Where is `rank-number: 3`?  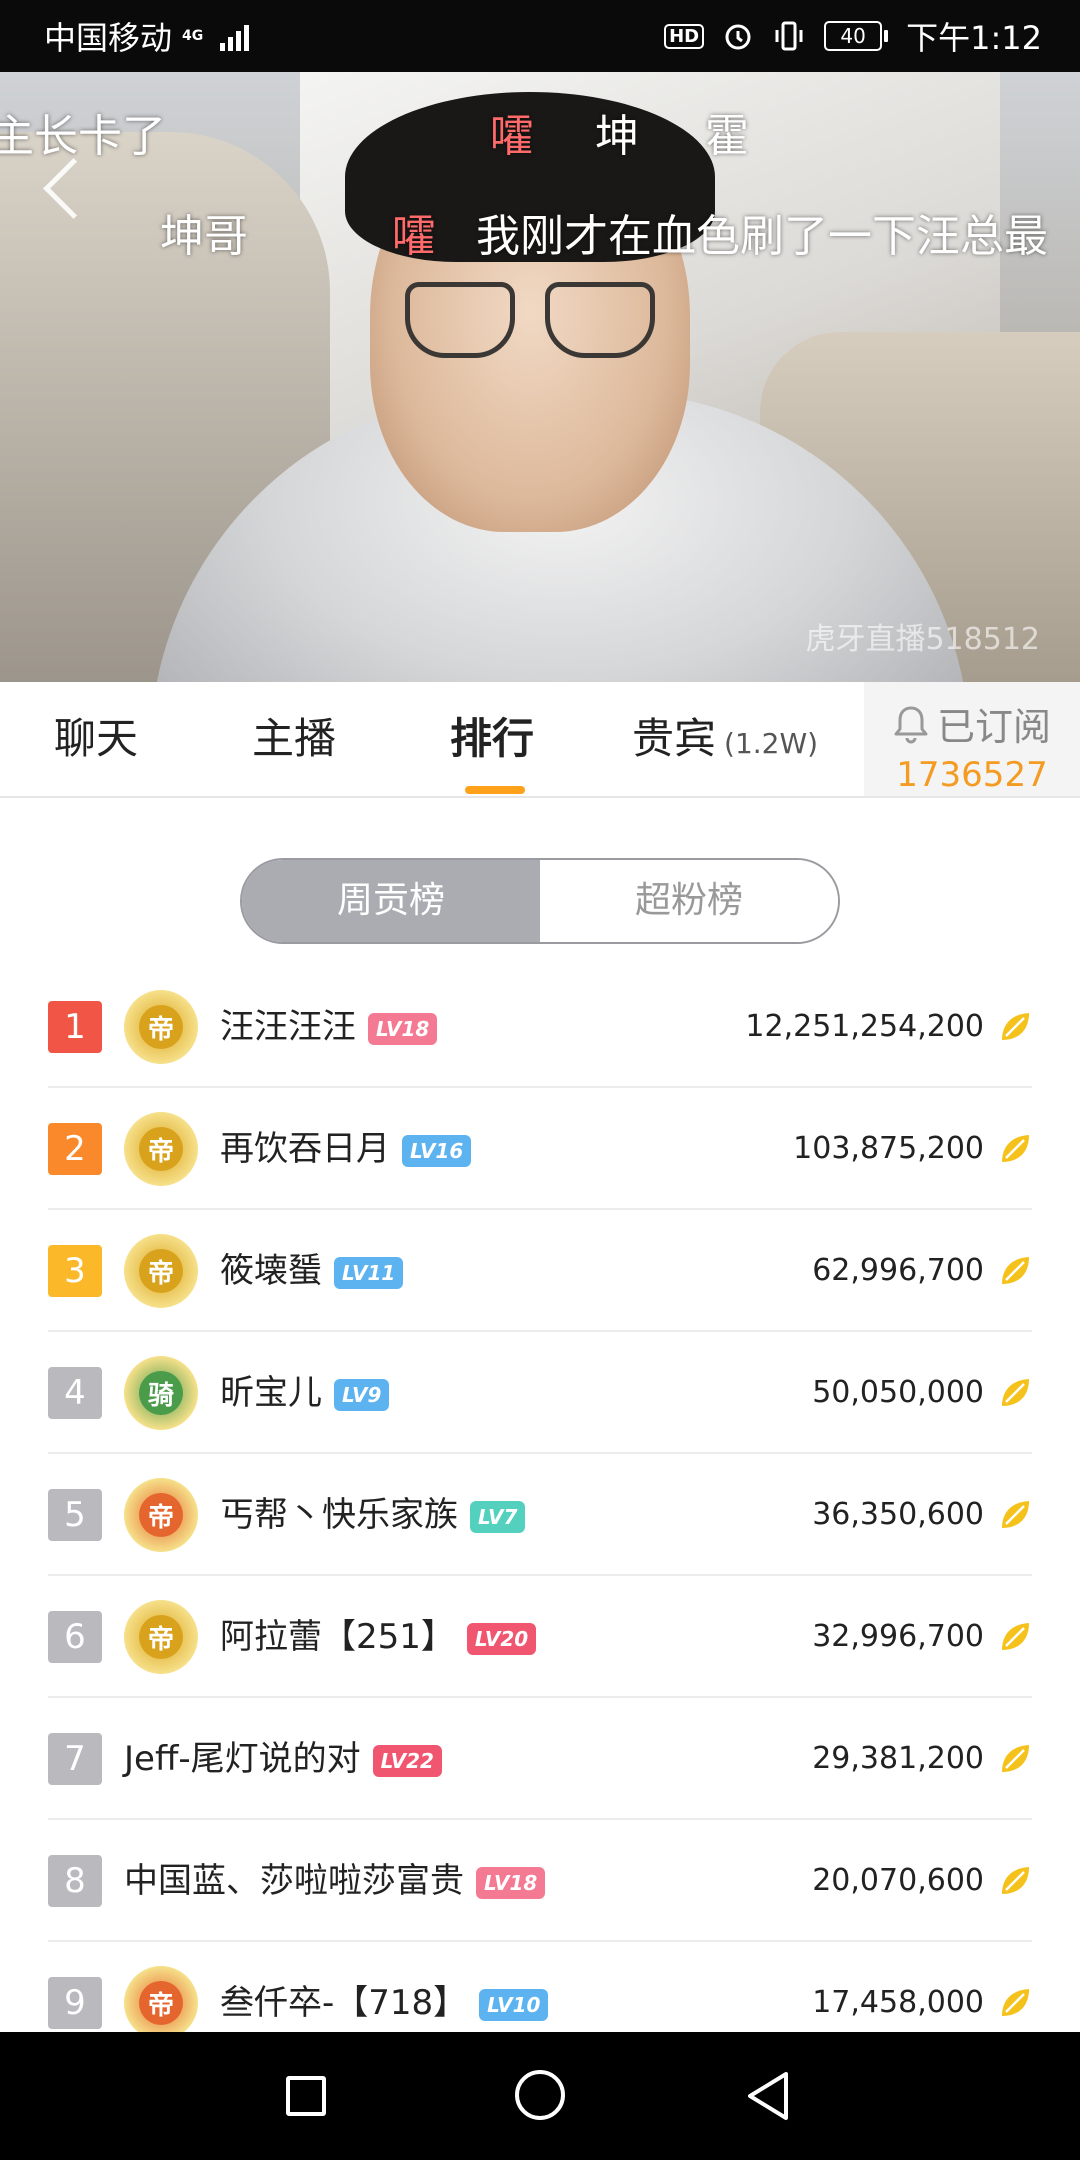 rank-number: 3 is located at coordinates (75, 1271).